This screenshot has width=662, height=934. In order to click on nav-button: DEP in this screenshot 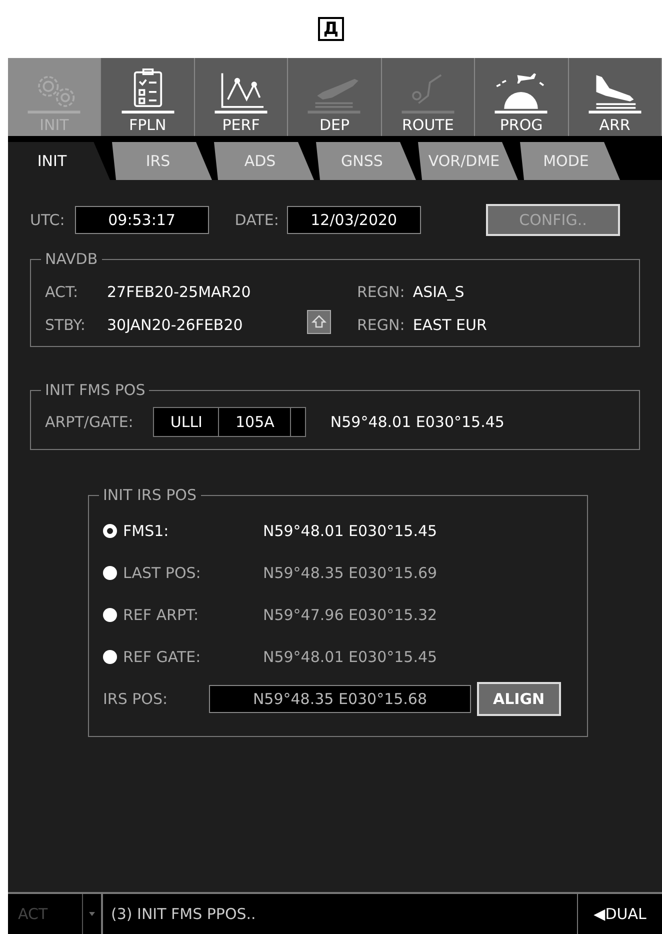, I will do `click(335, 97)`.